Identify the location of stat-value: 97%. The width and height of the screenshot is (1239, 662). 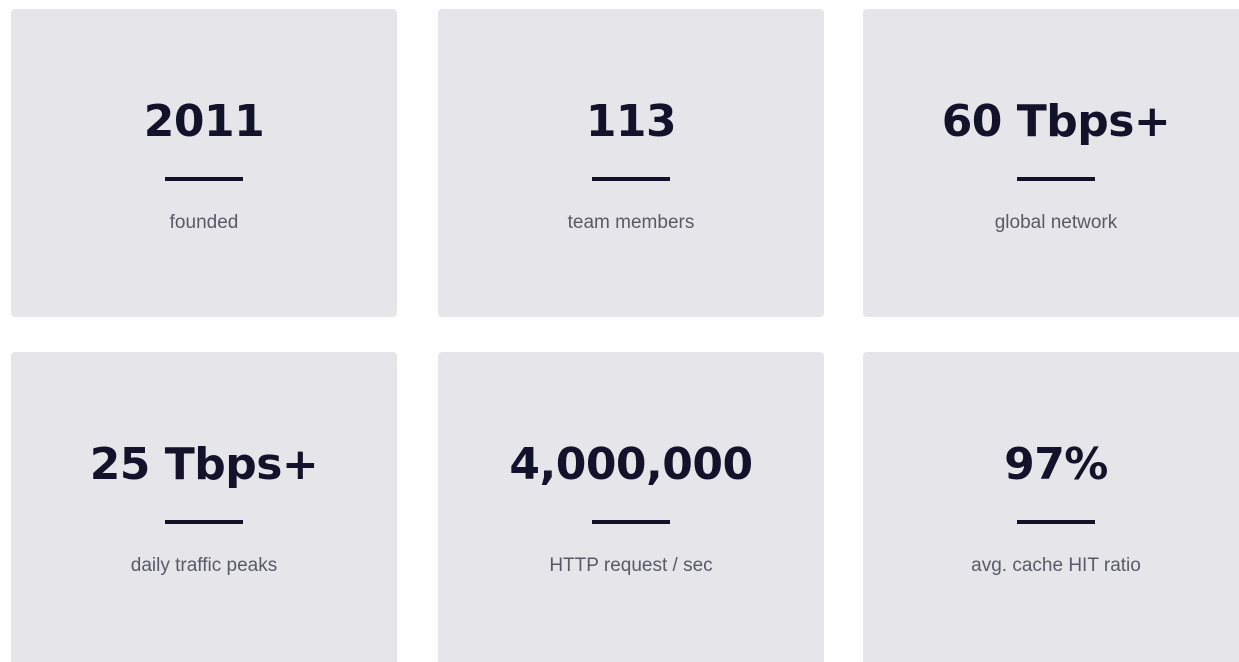
(1056, 464).